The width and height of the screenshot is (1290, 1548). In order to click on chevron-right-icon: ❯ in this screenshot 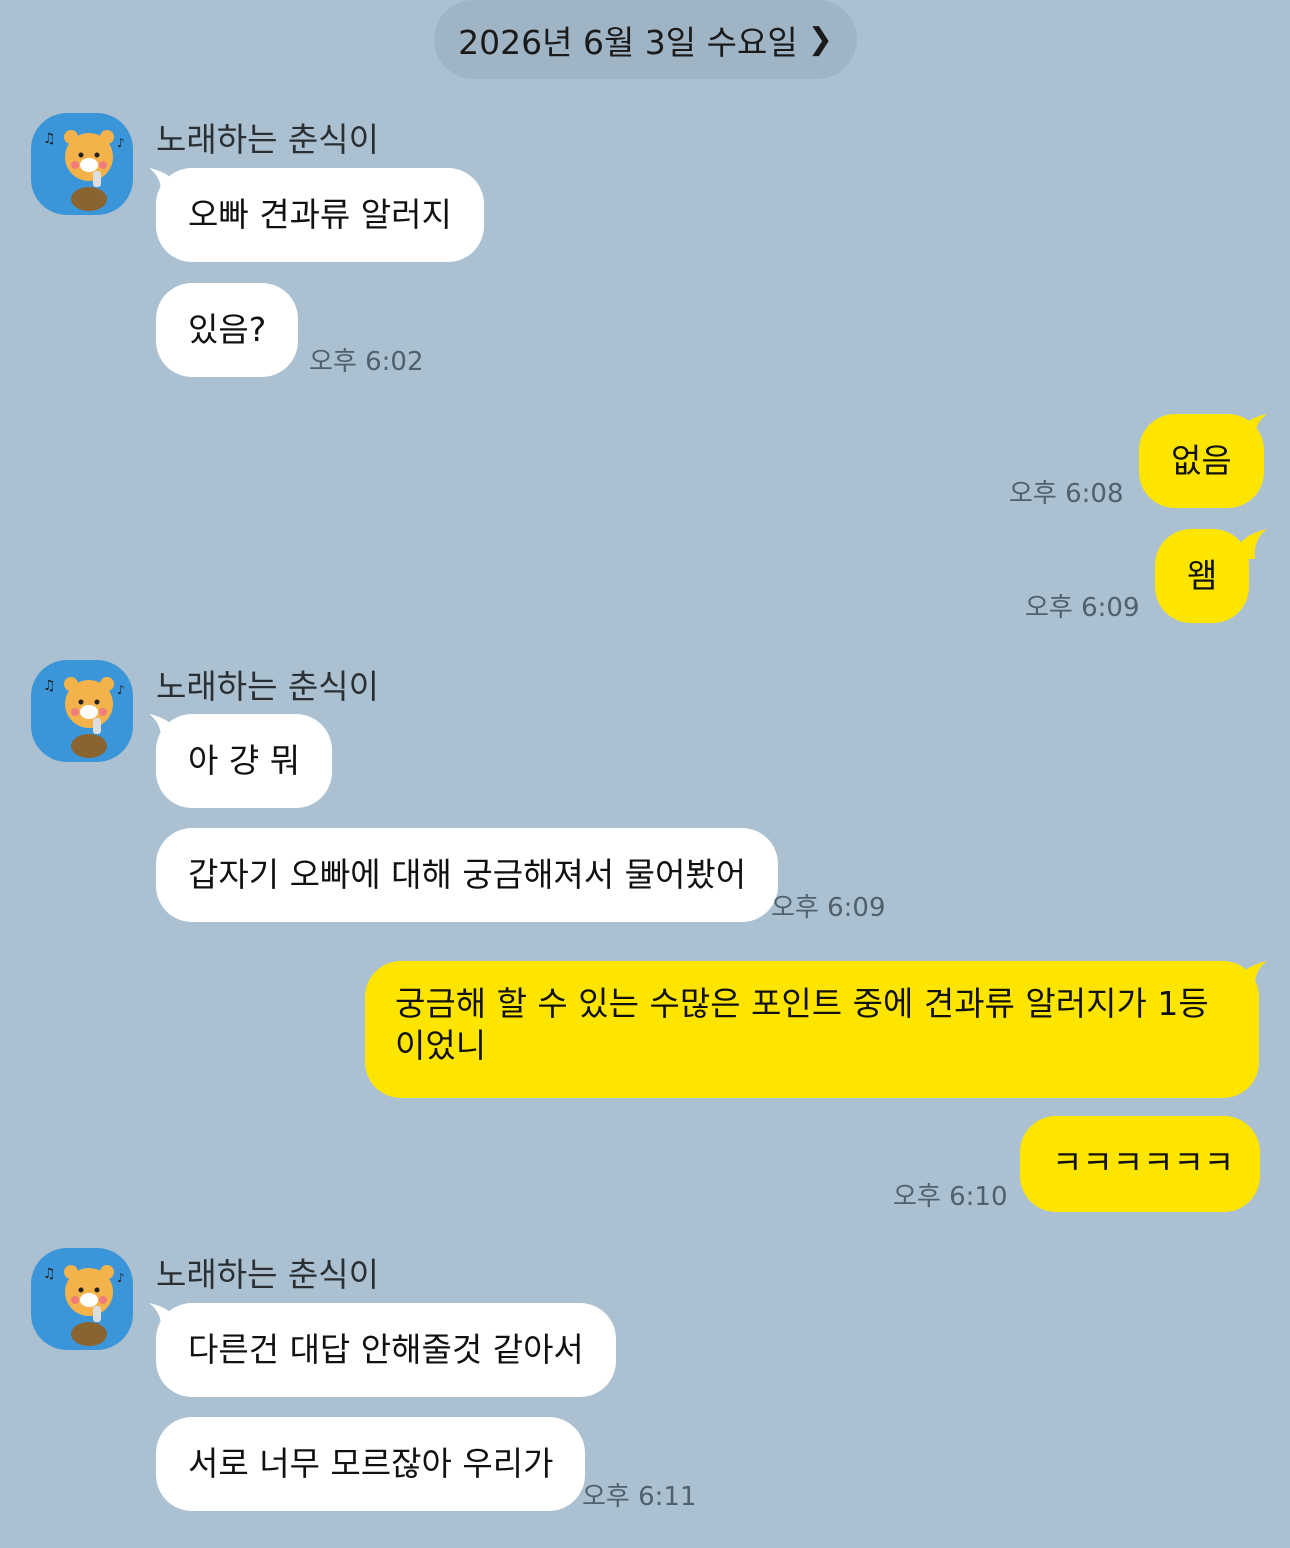, I will do `click(820, 39)`.